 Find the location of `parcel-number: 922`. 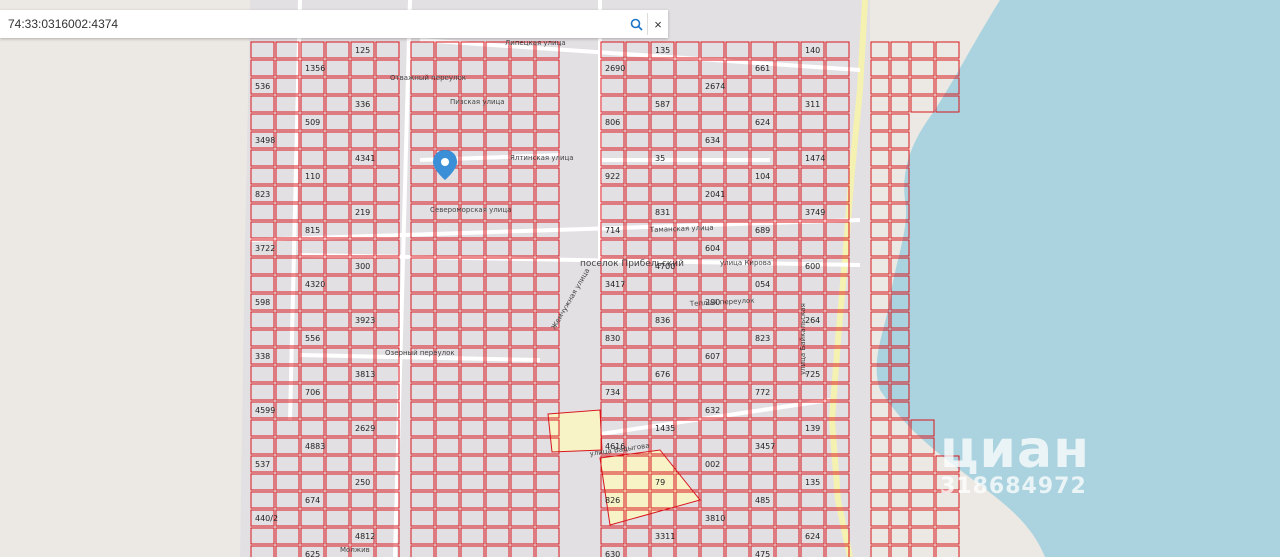

parcel-number: 922 is located at coordinates (612, 176).